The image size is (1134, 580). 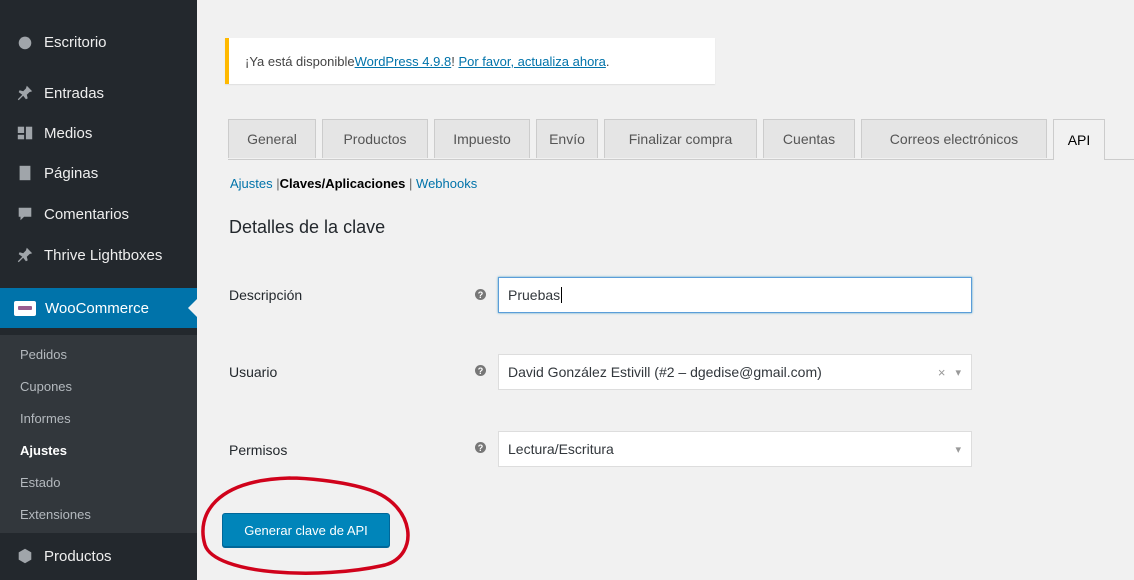 I want to click on descripcion-value: Pruebas, so click(x=534, y=295).